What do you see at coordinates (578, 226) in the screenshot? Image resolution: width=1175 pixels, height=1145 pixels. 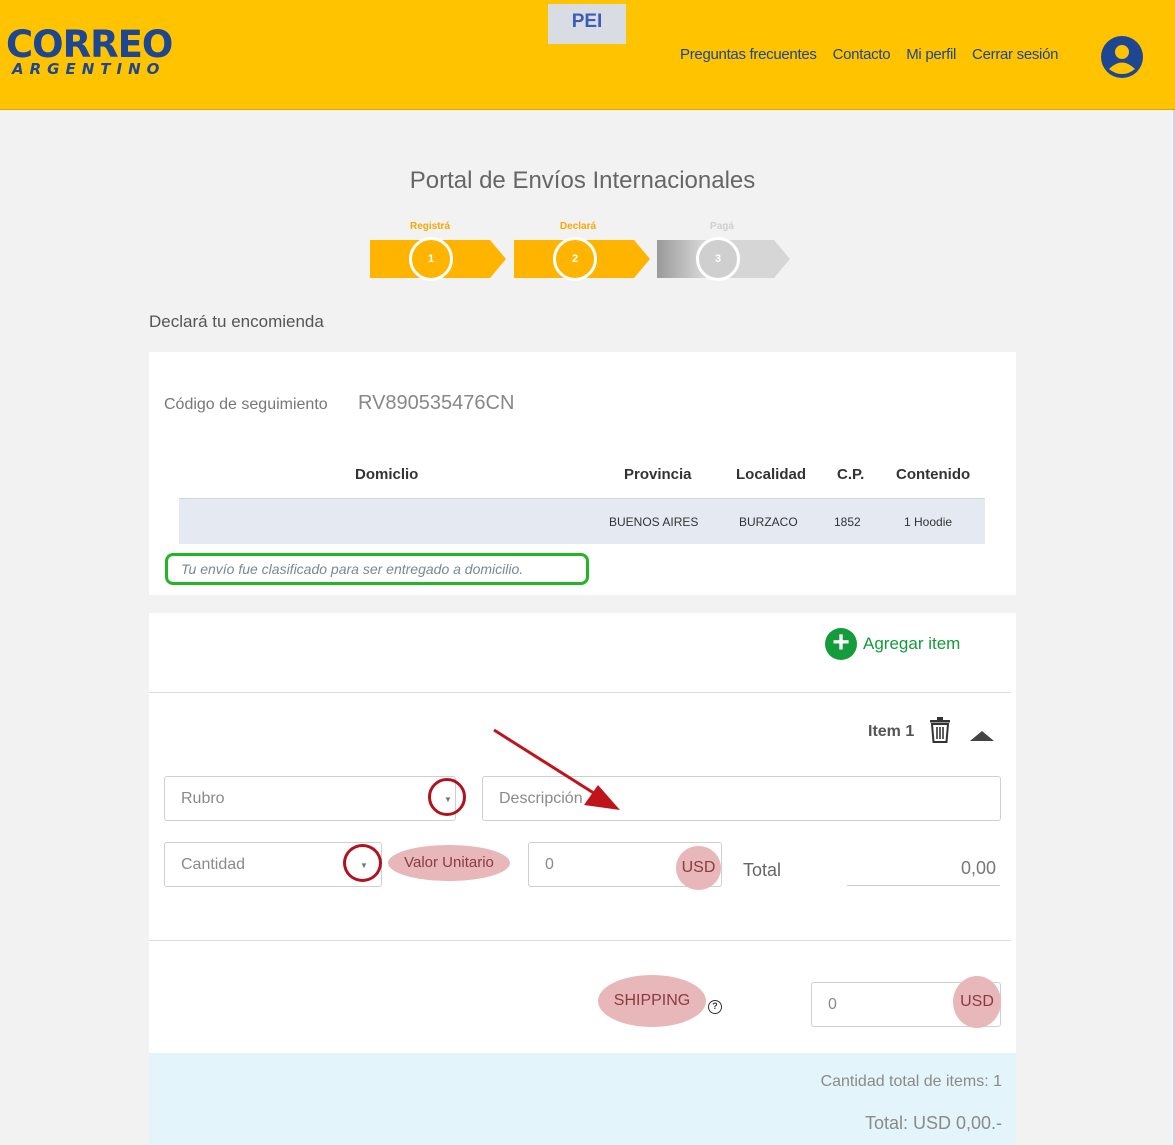 I see `step-2-label: Declará` at bounding box center [578, 226].